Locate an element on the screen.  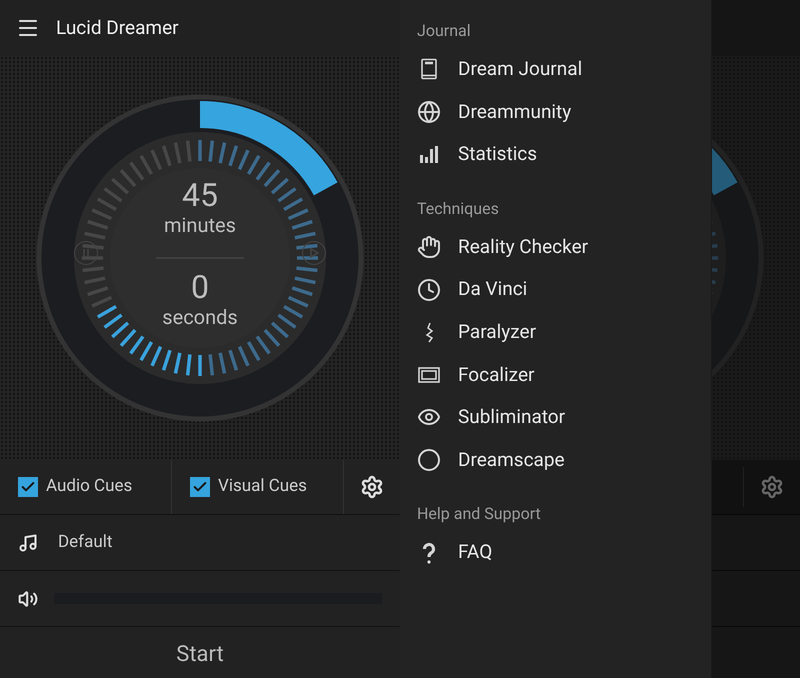
cue-checkbox: Visual Cues is located at coordinates (258, 487).